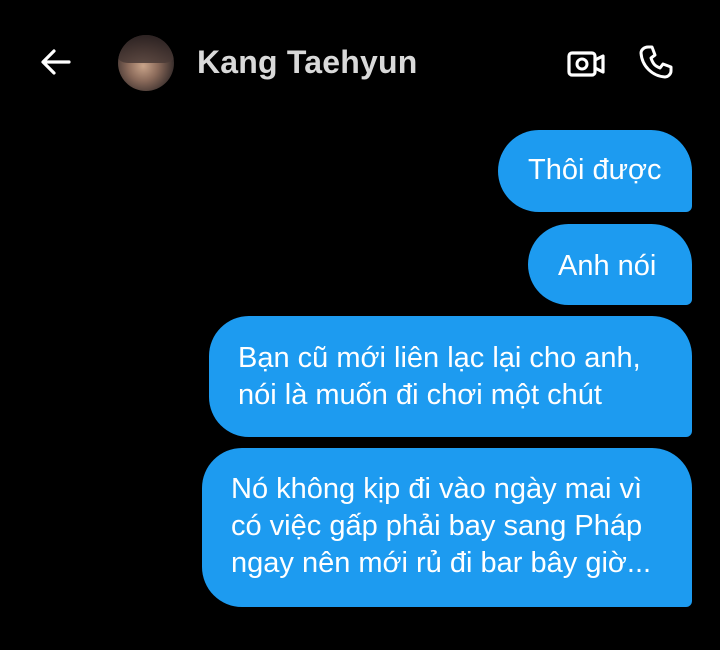 This screenshot has width=720, height=650. I want to click on message-text-line: Nó không kịp đi vào ngày mai vì, so click(437, 489).